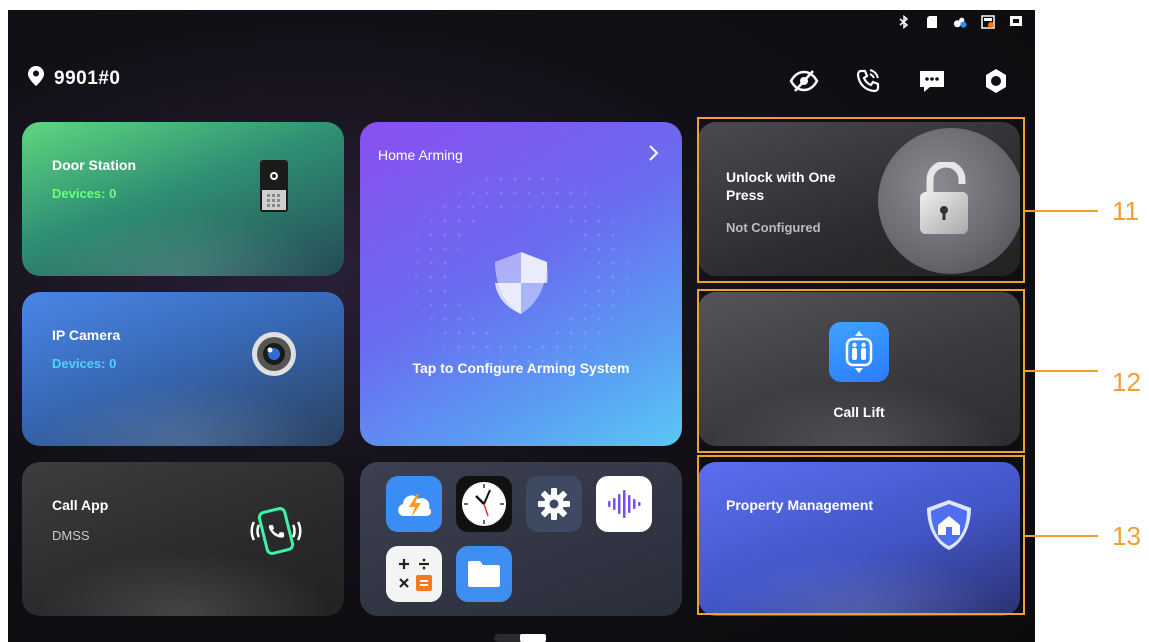  I want to click on arming-configure-text: Tap to Configure Arming System, so click(521, 368).